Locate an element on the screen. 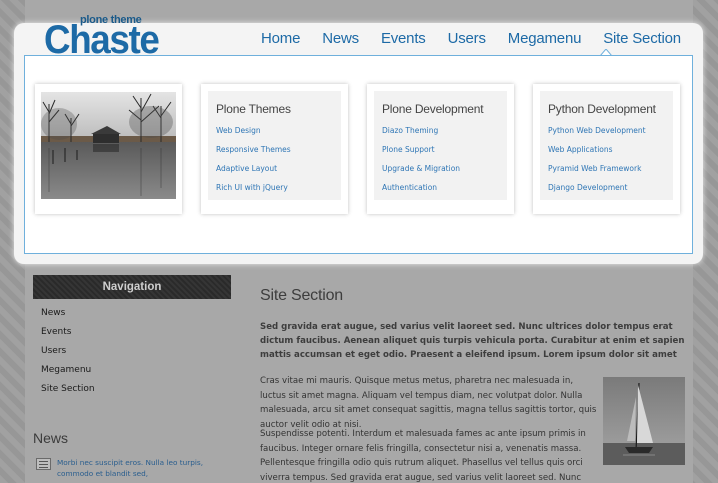 This screenshot has width=718, height=483. menu-link-adaptive-layout: Adaptive Layout is located at coordinates (253, 173).